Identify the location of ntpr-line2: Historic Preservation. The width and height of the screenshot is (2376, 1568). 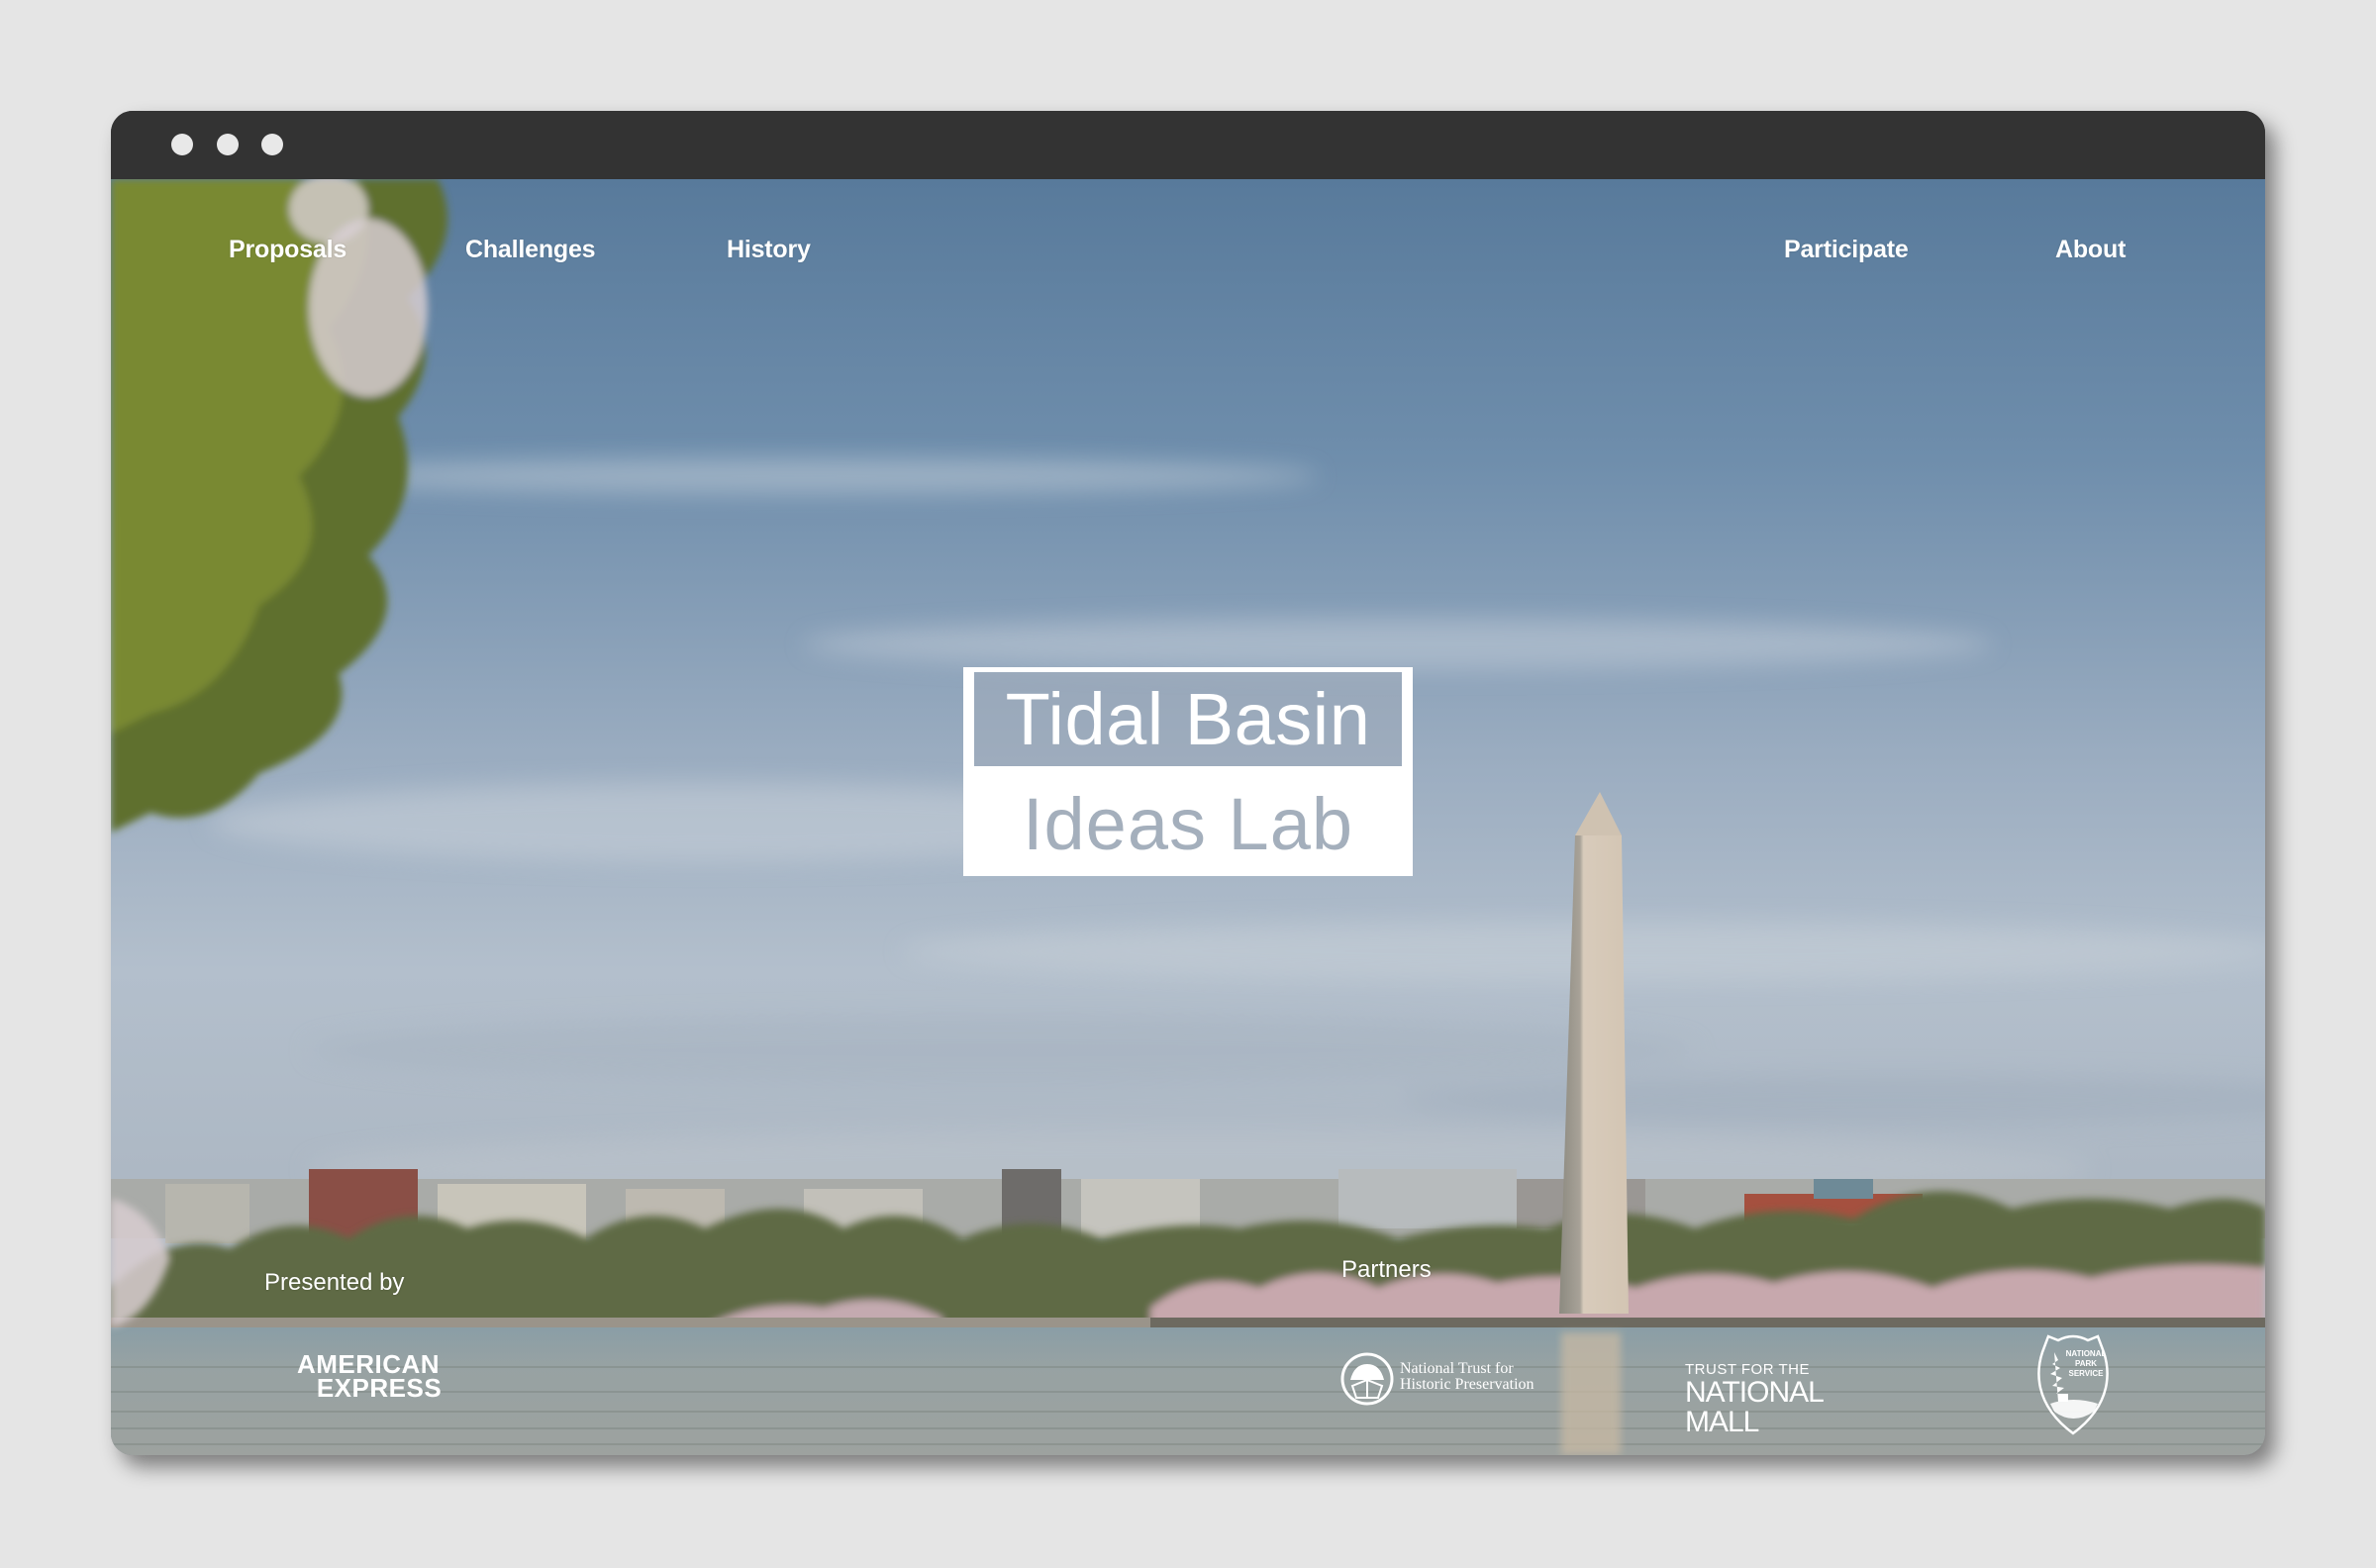
(1467, 1384).